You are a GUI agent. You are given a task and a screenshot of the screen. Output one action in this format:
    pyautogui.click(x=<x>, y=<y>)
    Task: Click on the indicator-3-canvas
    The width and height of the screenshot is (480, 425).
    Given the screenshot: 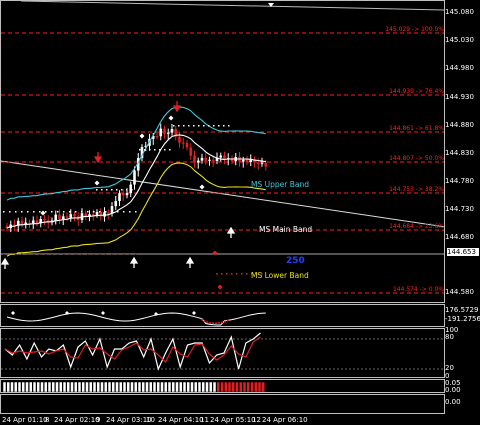 What is the action you would take?
    pyautogui.click(x=133, y=386)
    